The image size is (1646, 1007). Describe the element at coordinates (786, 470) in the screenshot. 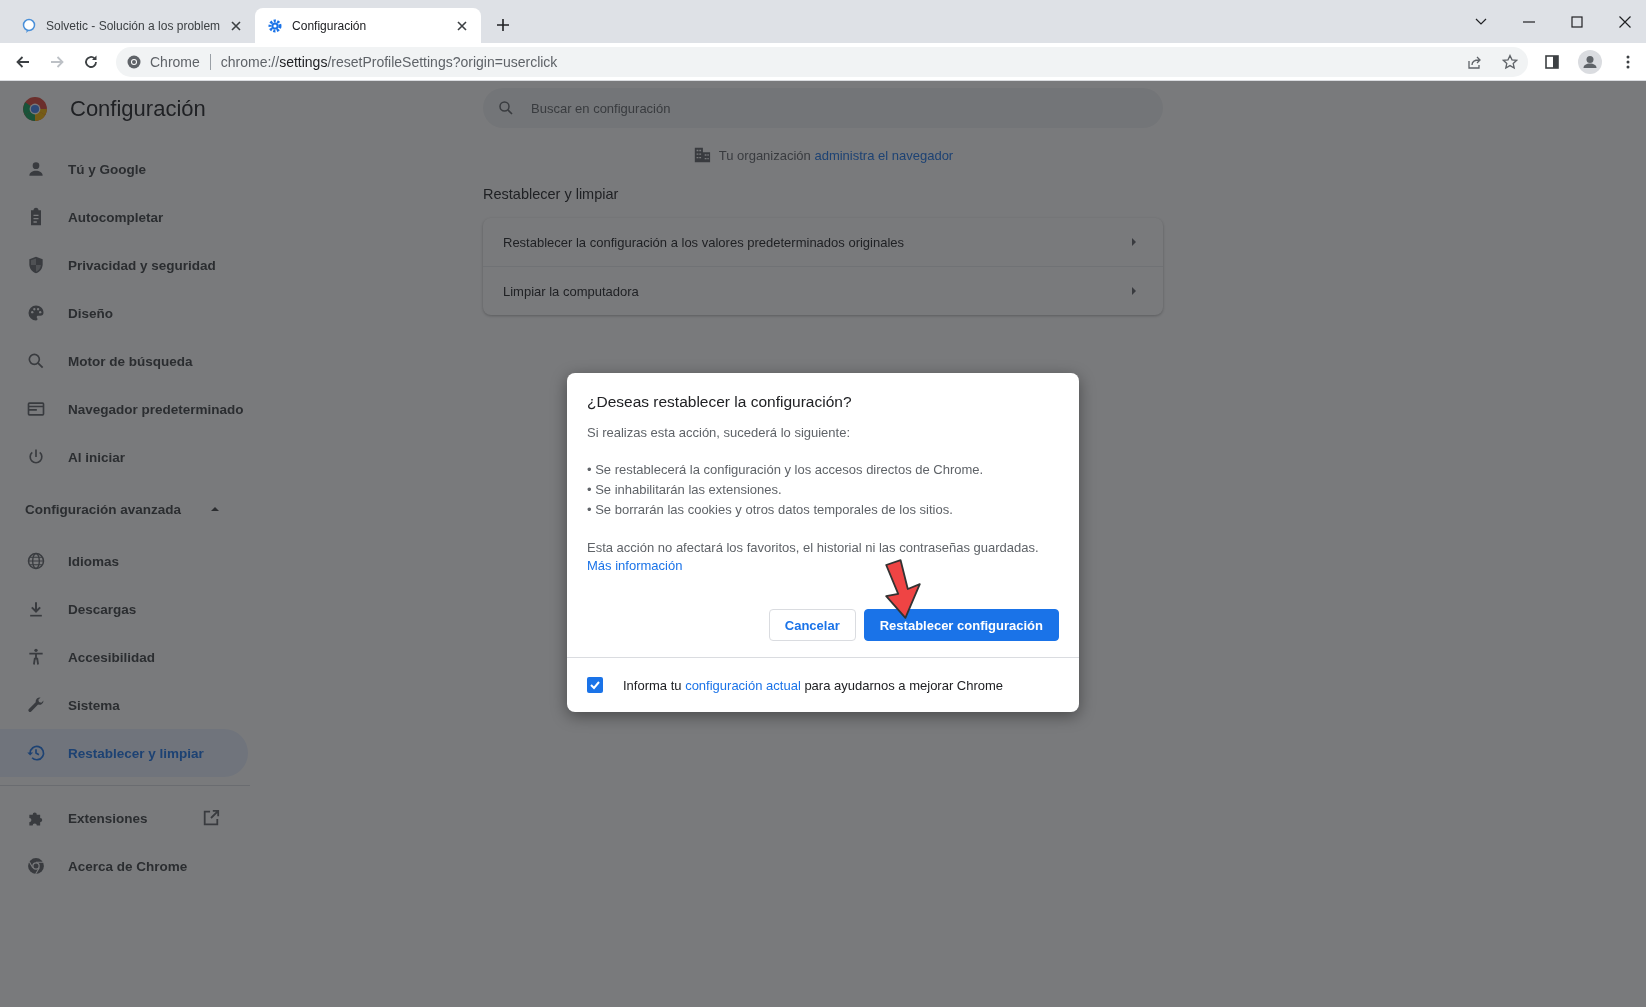

I see `dialog-bullet: • Se restablecerá la configuración y los accesos directos de Chrome.` at that location.